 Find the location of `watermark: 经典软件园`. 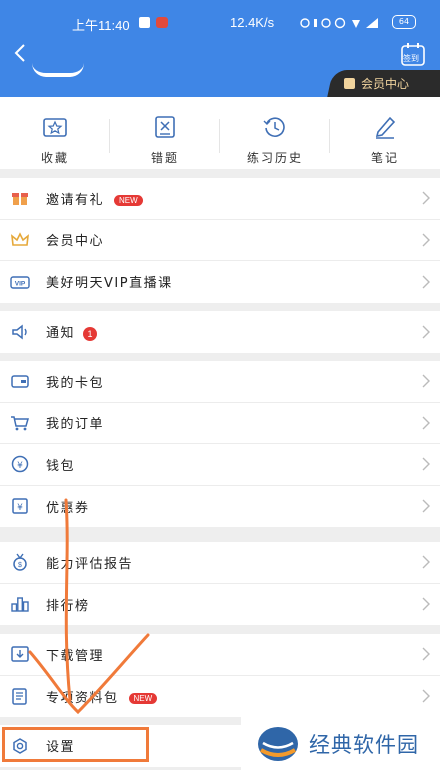

watermark: 经典软件园 is located at coordinates (340, 743).